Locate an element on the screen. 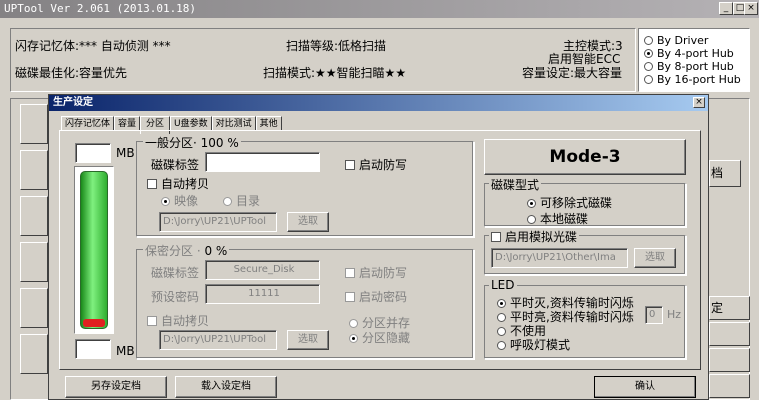 The width and height of the screenshot is (759, 400). general-path-input: D:\Jorry\UP21\UPTool is located at coordinates (218, 222).